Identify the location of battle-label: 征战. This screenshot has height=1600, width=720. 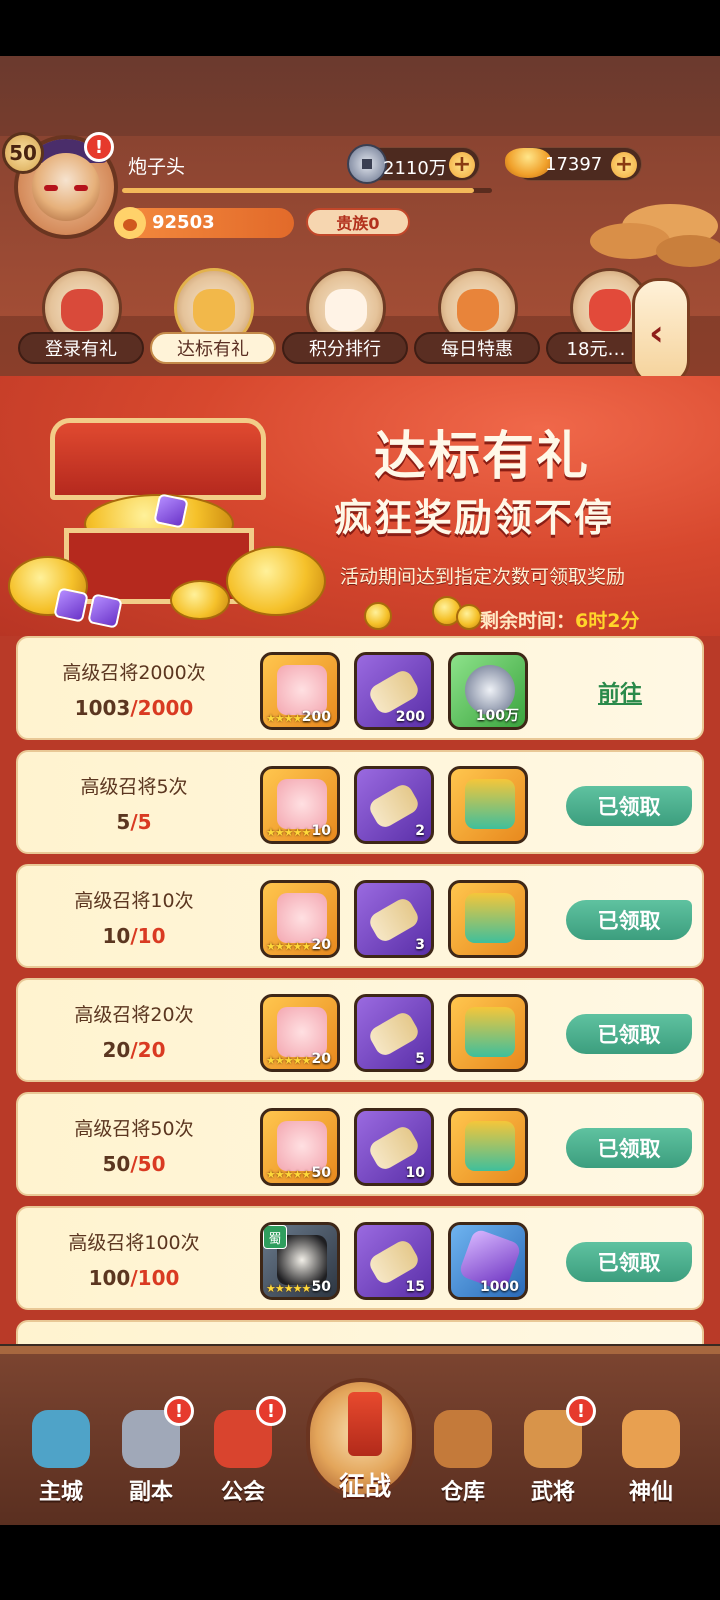
(364, 1487).